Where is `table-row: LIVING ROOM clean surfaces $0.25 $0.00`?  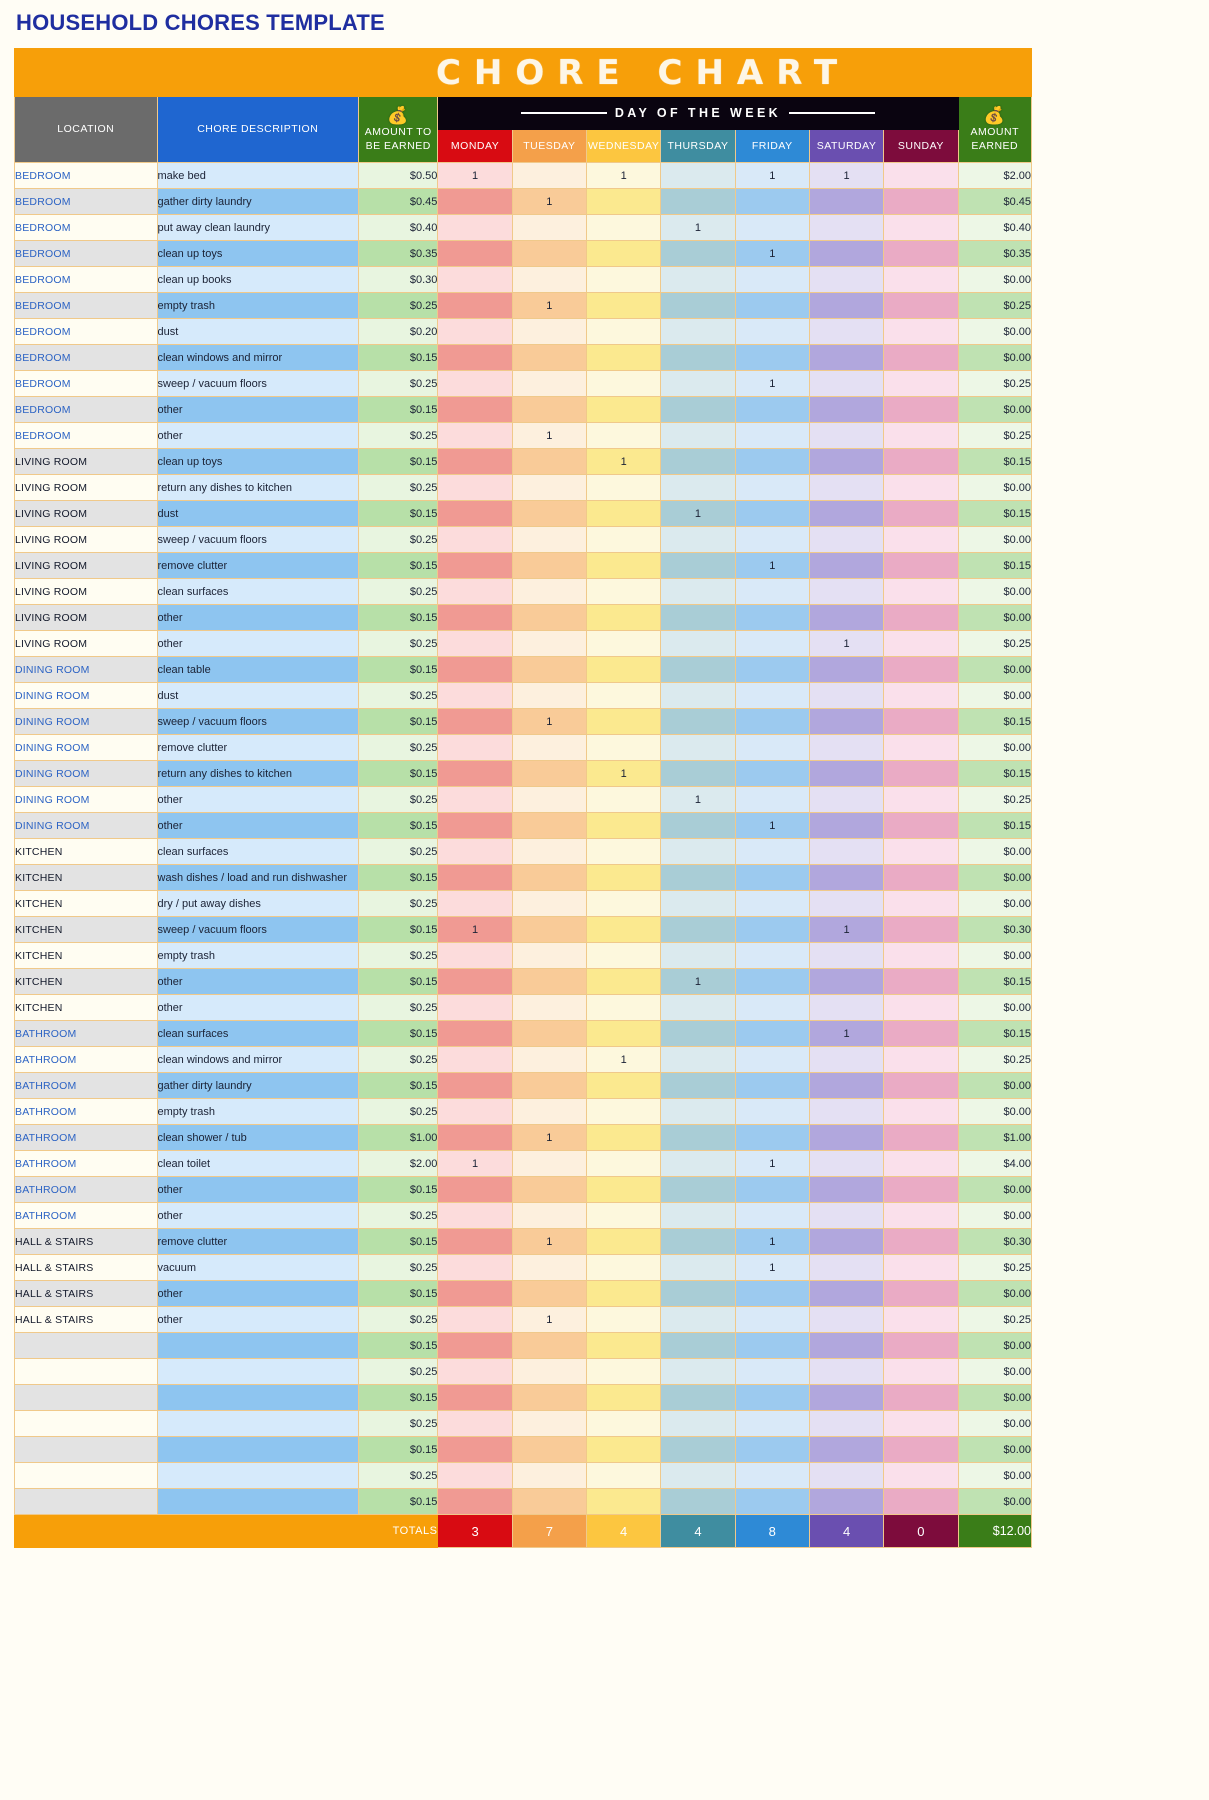 table-row: LIVING ROOM clean surfaces $0.25 $0.00 is located at coordinates (523, 591).